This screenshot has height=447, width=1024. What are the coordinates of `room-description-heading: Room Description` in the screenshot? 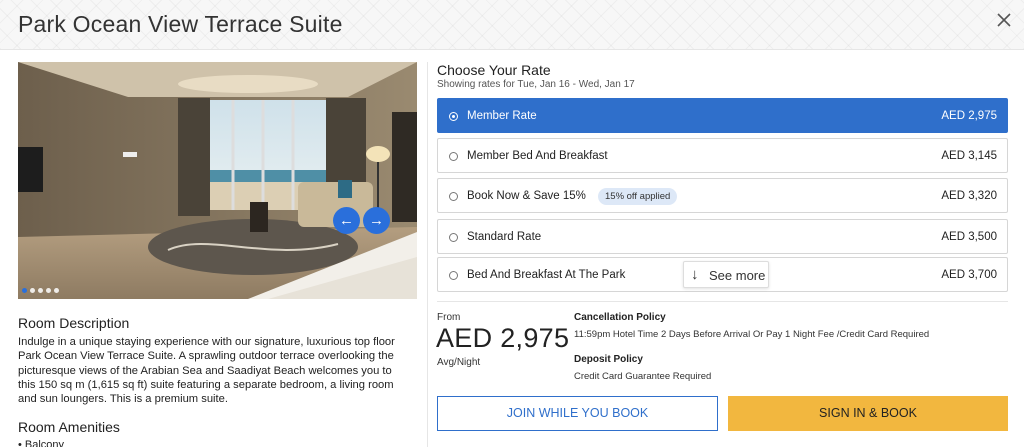 It's located at (74, 323).